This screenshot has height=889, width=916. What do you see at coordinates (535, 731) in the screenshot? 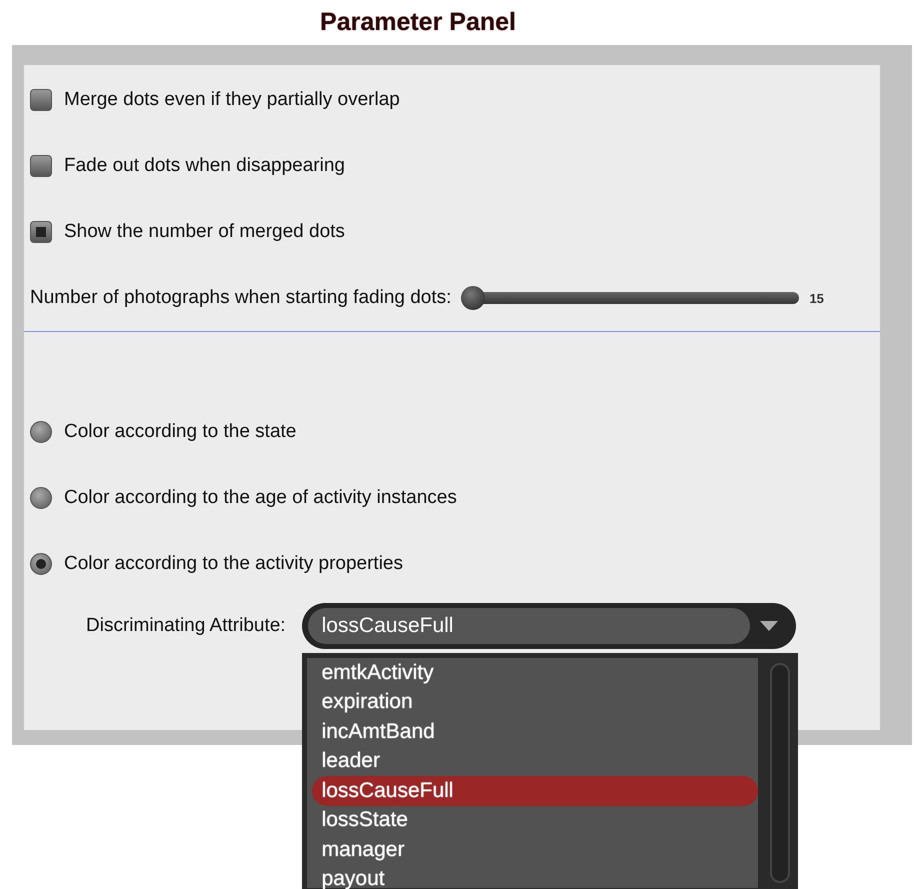
I see `dropdown-option: incAmtBand` at bounding box center [535, 731].